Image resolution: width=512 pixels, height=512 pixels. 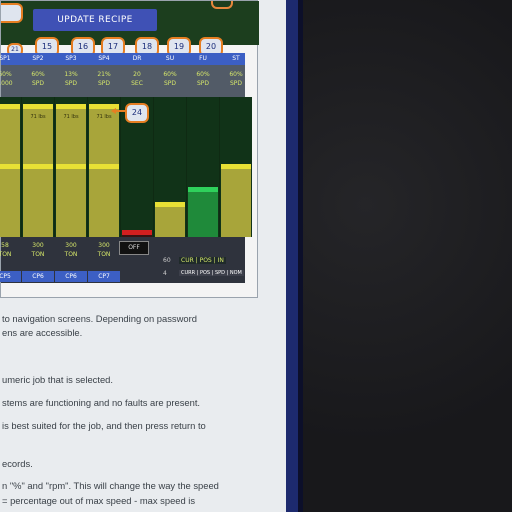 I want to click on column-label: SP3, so click(x=71, y=58).